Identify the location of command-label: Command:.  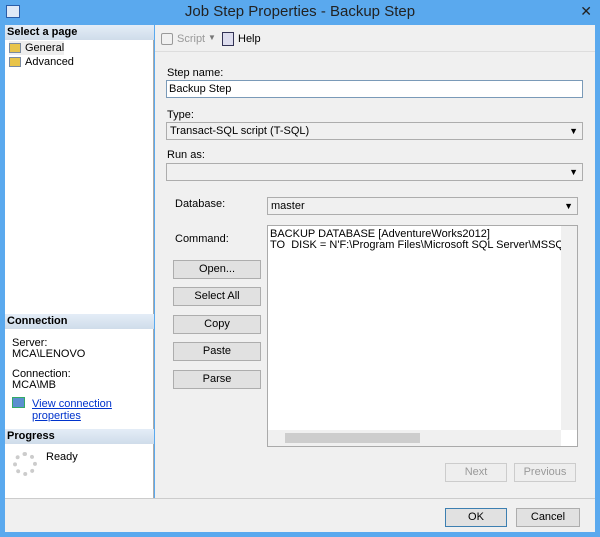
(202, 239).